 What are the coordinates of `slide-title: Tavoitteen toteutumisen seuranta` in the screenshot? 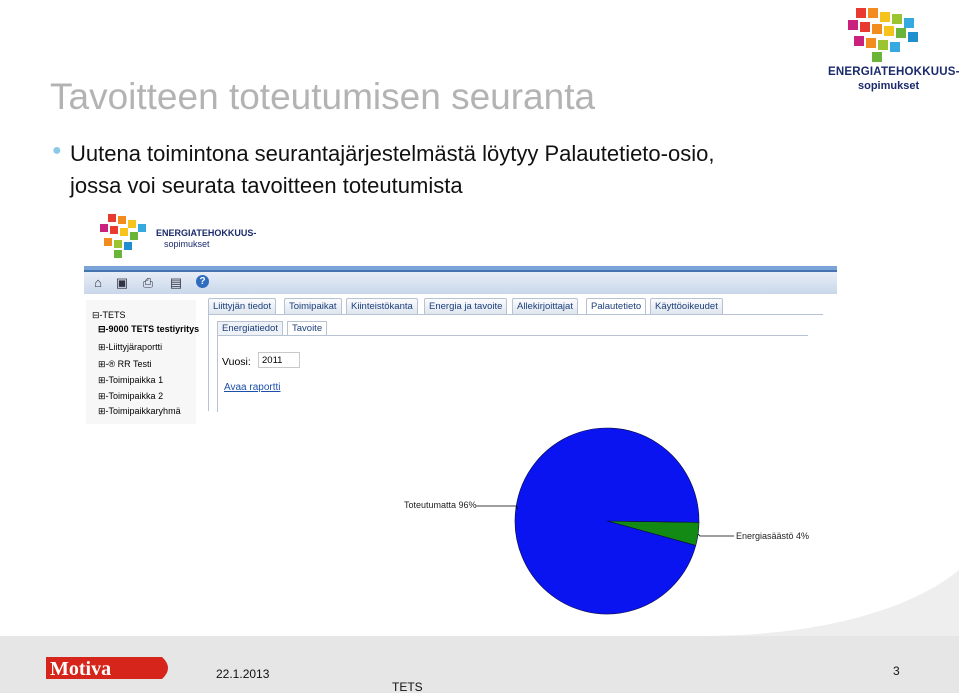 It's located at (323, 96).